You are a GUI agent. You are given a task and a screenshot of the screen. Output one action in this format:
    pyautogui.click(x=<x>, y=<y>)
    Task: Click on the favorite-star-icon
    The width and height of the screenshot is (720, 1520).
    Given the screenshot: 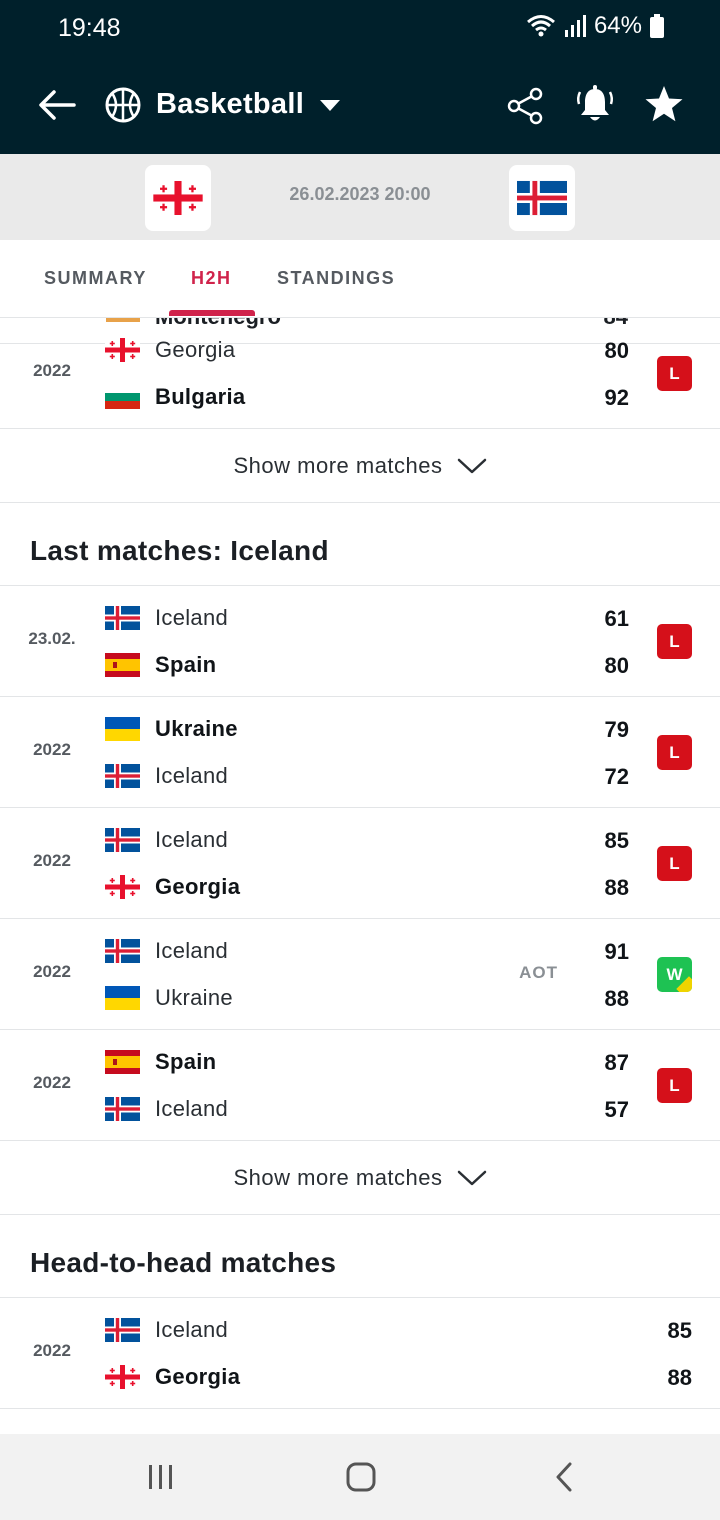 What is the action you would take?
    pyautogui.click(x=664, y=104)
    